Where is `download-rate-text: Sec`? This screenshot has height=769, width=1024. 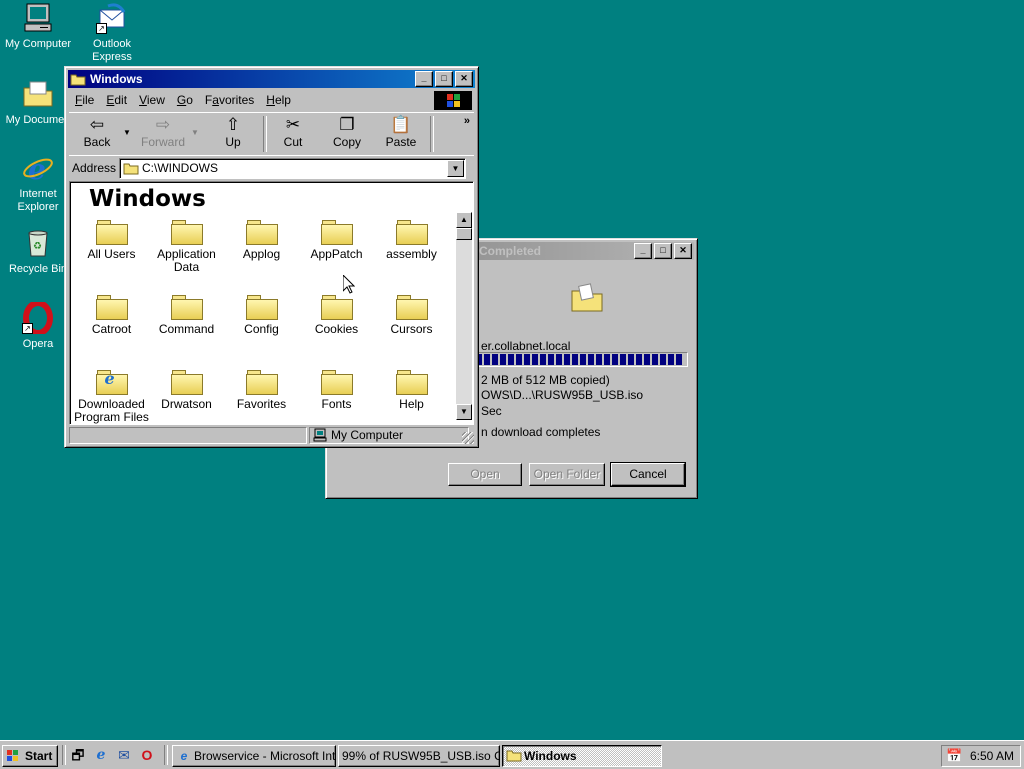 download-rate-text: Sec is located at coordinates (491, 411).